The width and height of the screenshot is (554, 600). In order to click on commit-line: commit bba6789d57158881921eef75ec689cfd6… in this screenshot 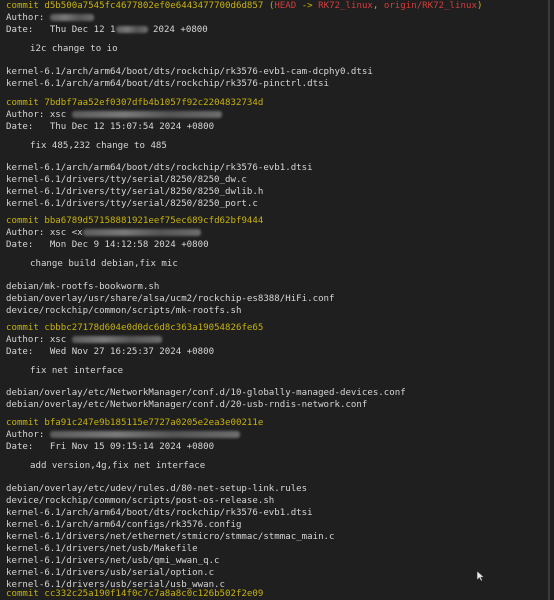, I will do `click(134, 221)`.